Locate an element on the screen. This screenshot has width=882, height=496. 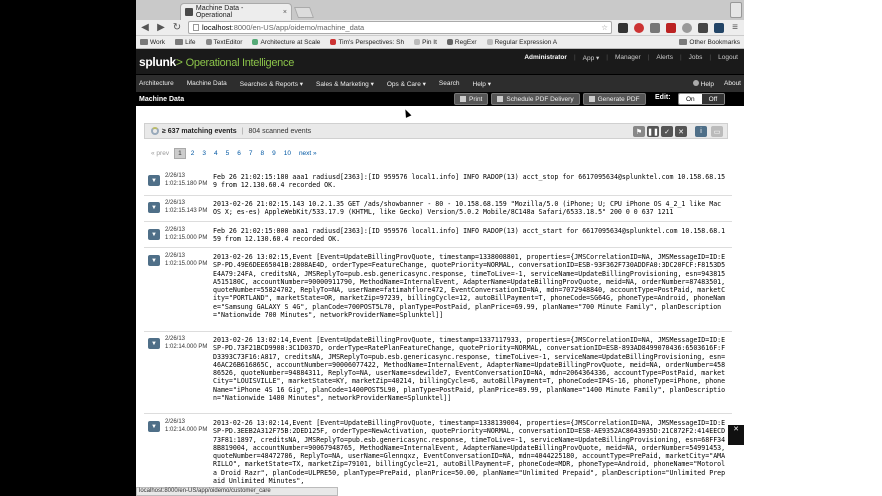
logout-link: Logout is located at coordinates (728, 58).